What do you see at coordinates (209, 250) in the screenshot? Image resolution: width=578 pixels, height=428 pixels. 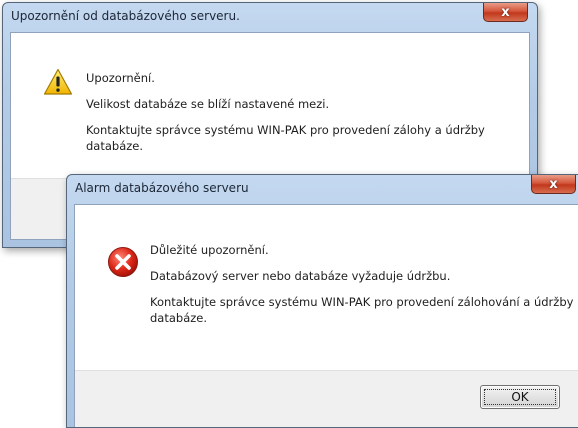 I see `alarm-heading: Důležité upozornění.` at bounding box center [209, 250].